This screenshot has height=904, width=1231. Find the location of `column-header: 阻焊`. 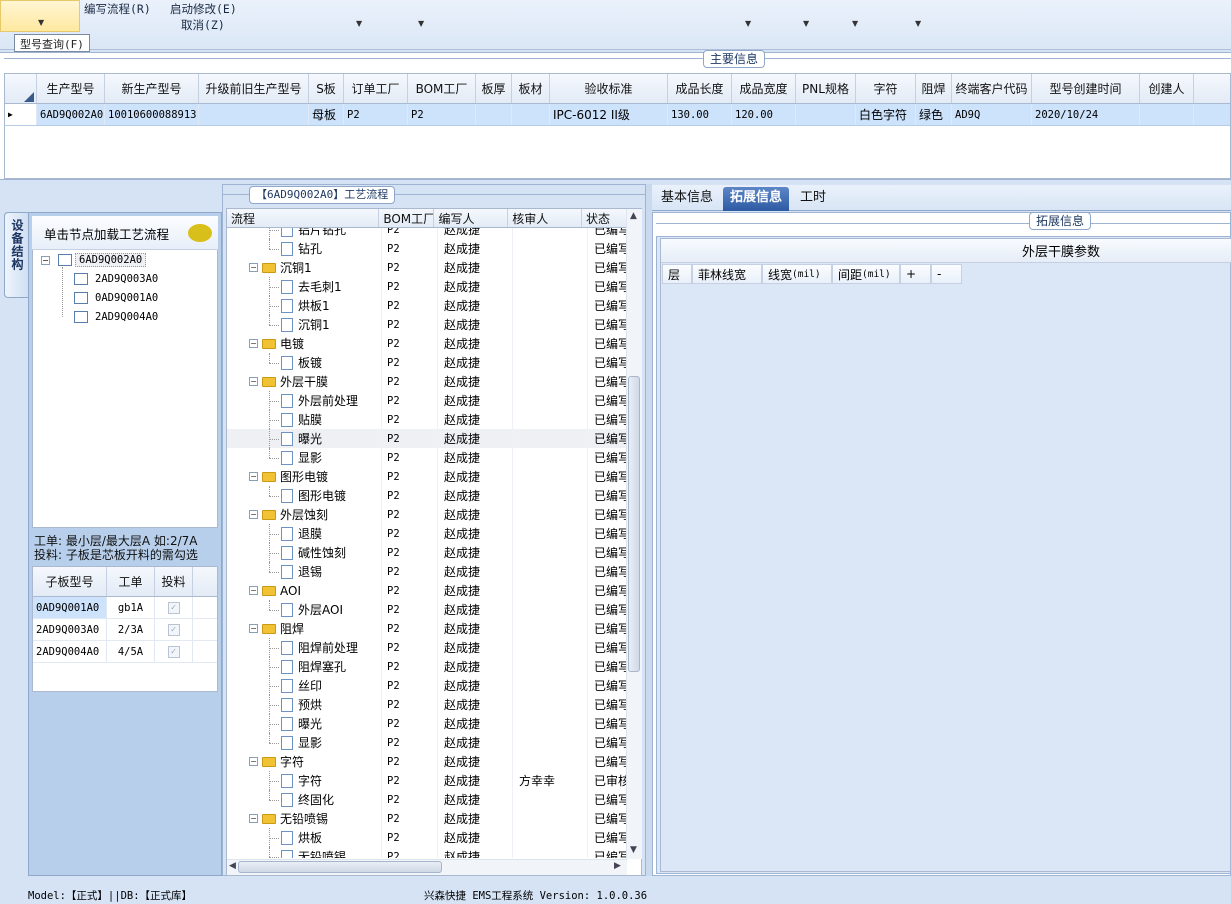

column-header: 阻焊 is located at coordinates (934, 88).